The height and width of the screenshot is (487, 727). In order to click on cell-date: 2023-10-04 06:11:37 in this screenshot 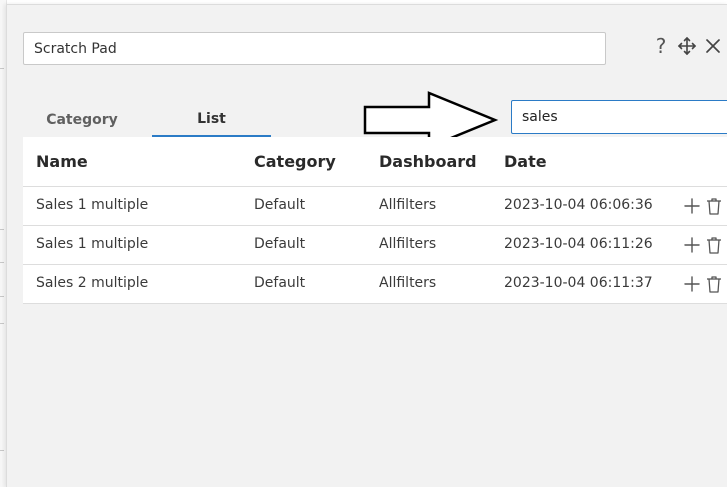, I will do `click(578, 283)`.